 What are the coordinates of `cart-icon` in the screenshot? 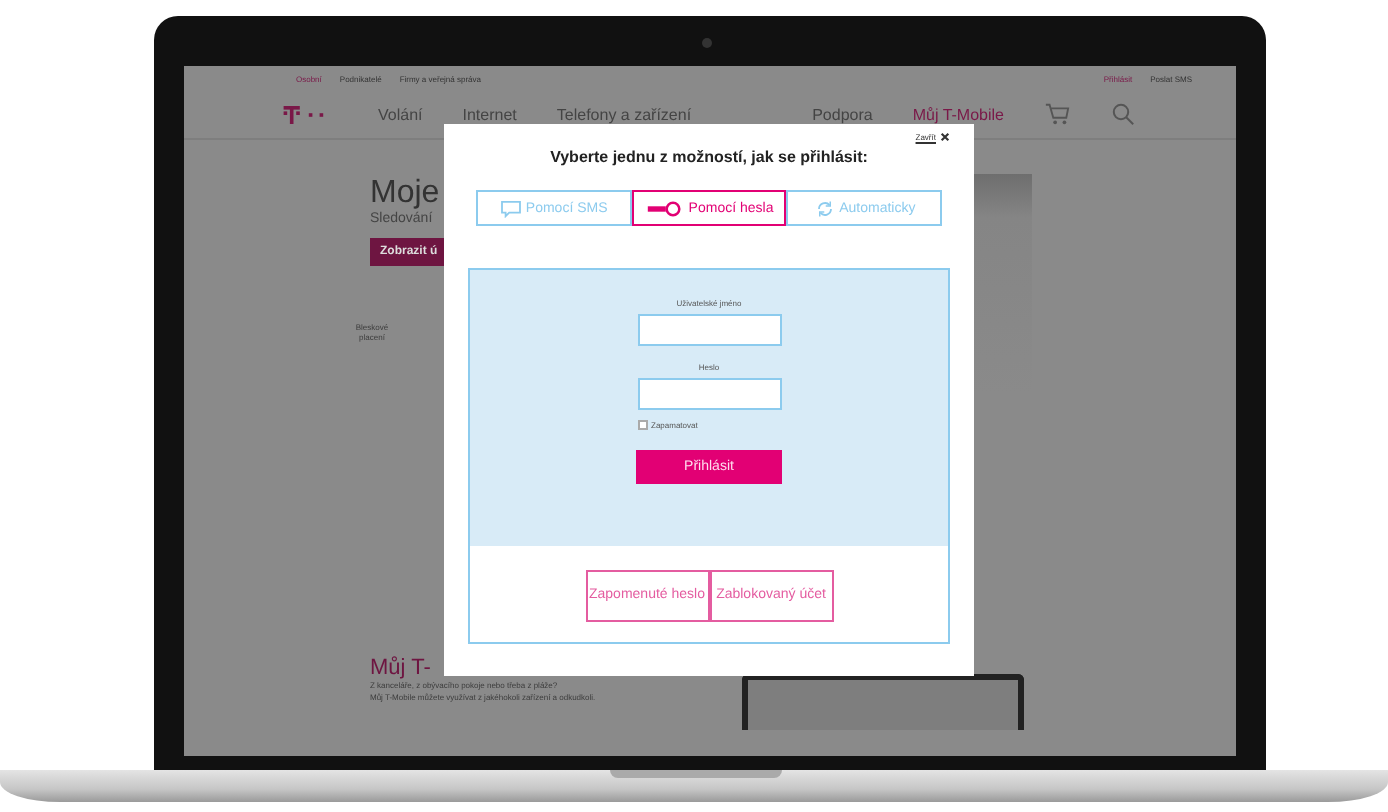 It's located at (1057, 114).